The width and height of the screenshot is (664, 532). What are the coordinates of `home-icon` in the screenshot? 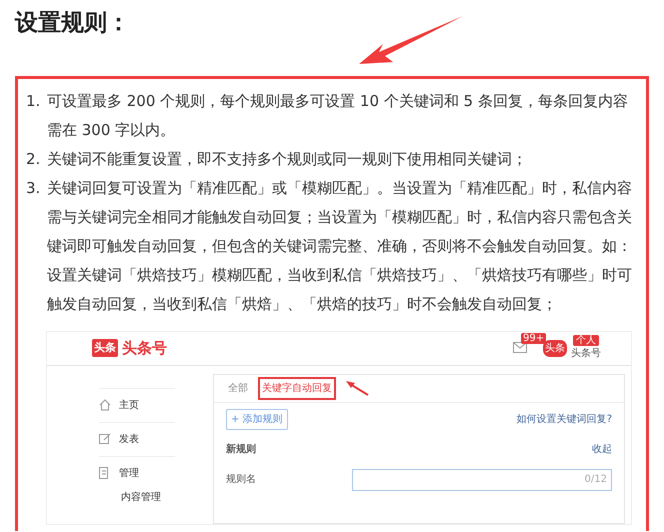 It's located at (105, 405).